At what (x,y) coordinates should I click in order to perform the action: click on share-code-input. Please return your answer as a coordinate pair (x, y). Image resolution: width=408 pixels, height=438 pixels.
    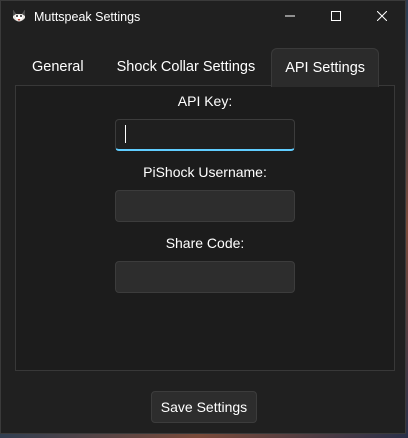
    Looking at the image, I should click on (205, 277).